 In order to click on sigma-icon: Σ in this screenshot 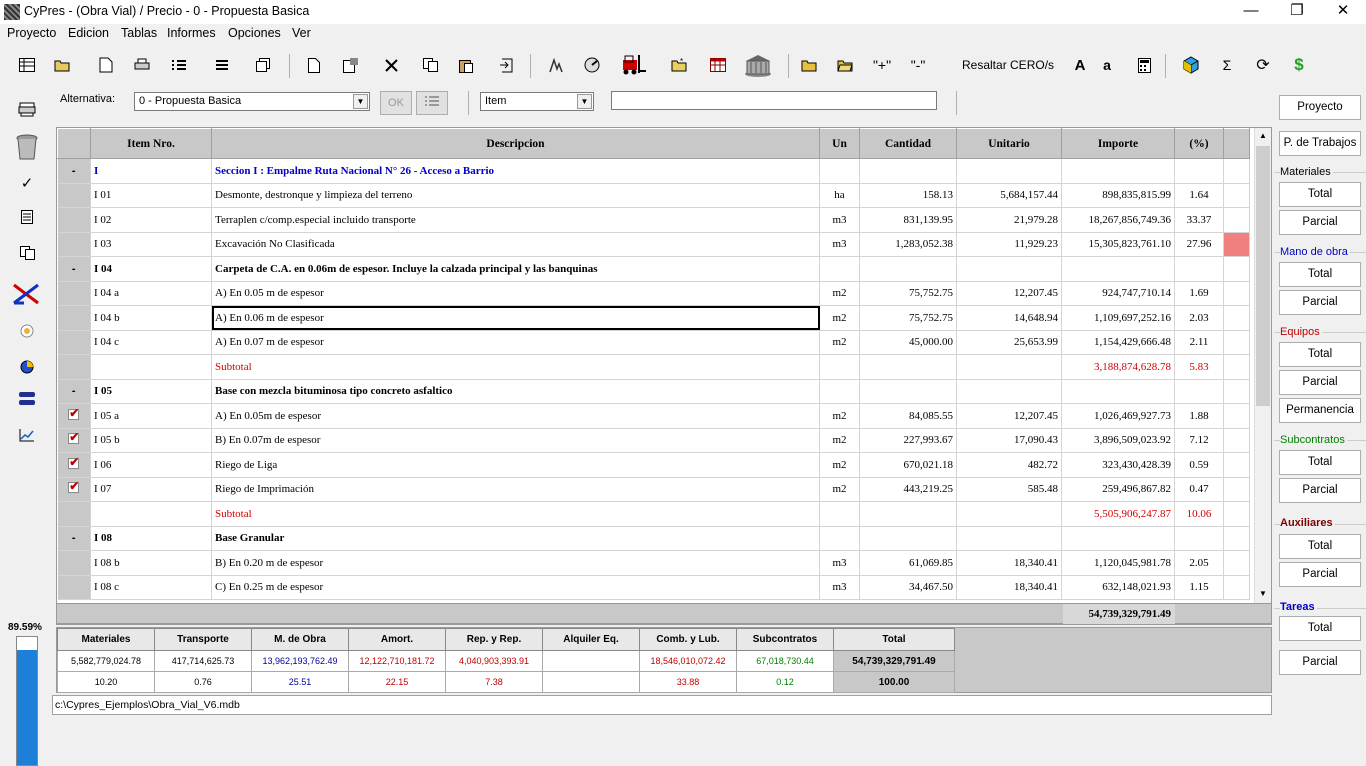, I will do `click(1227, 65)`.